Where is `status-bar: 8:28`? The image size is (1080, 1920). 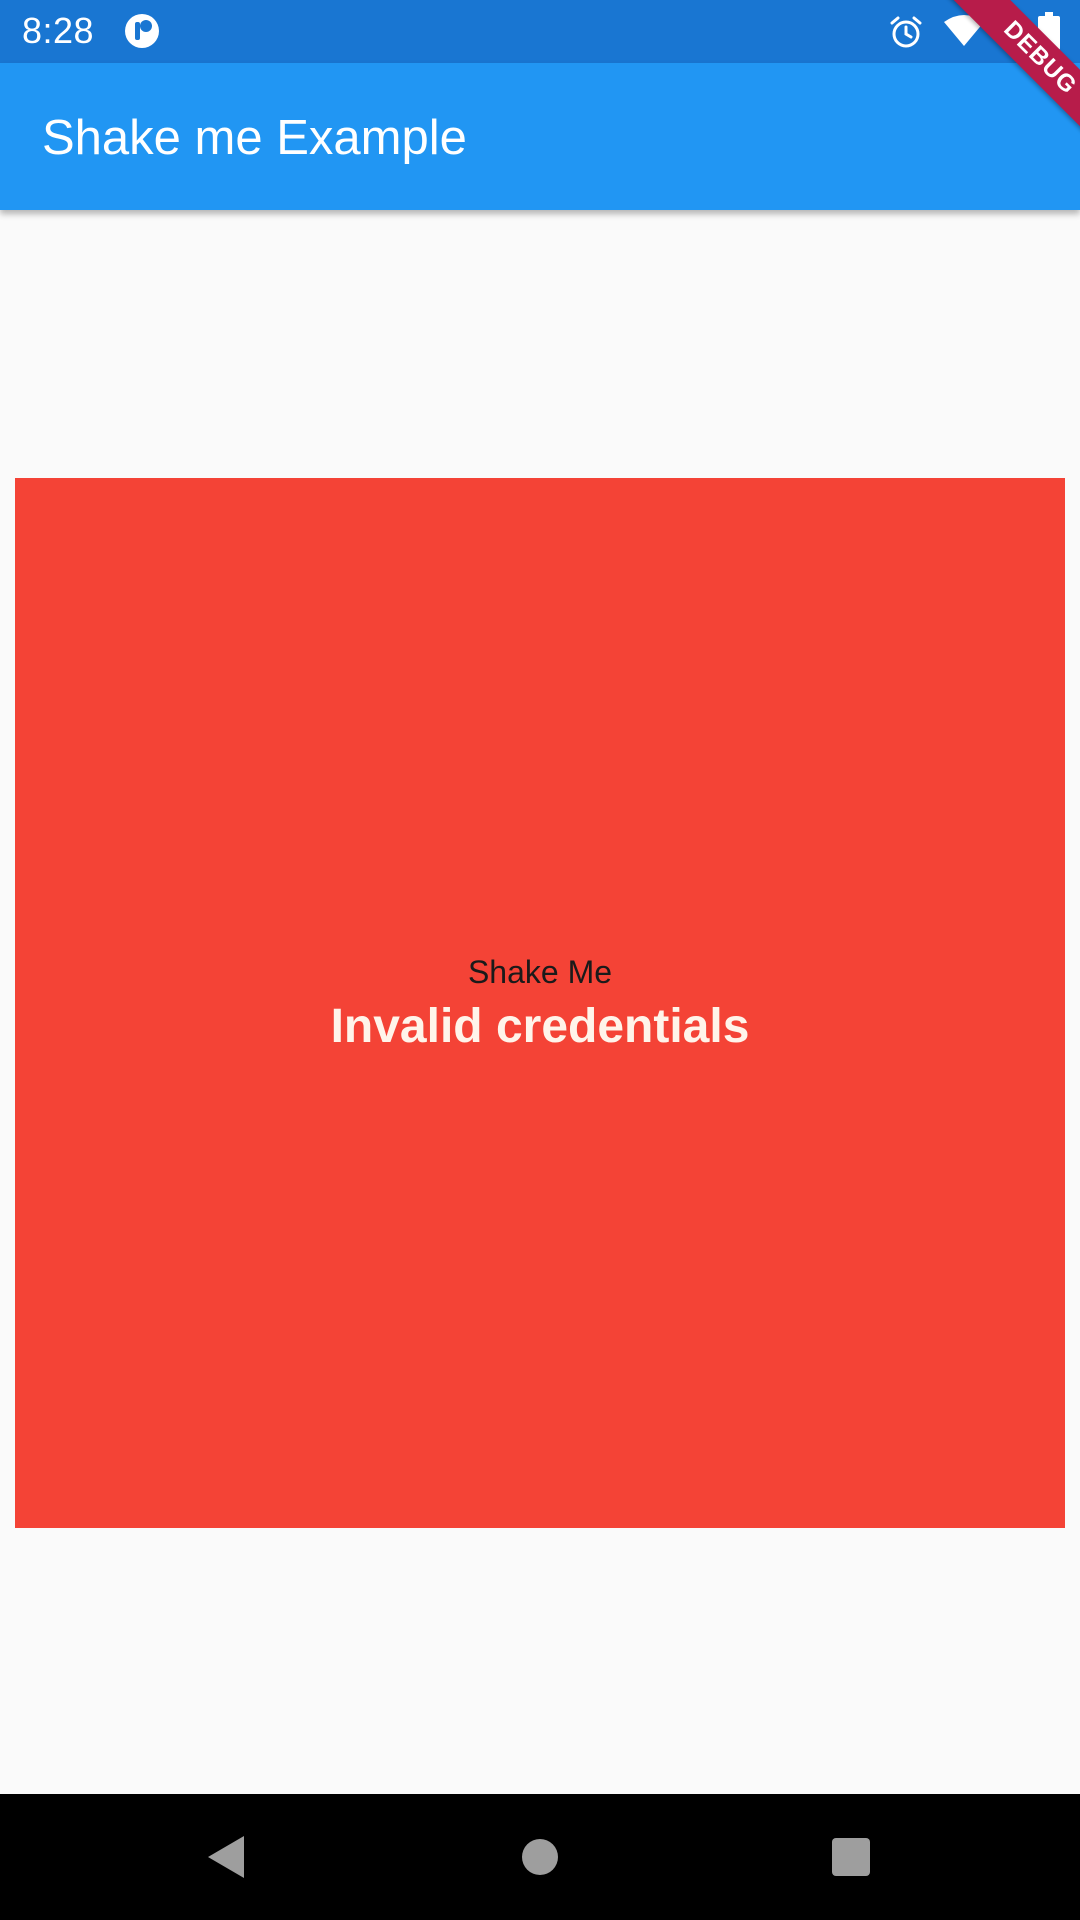 status-bar: 8:28 is located at coordinates (540, 31).